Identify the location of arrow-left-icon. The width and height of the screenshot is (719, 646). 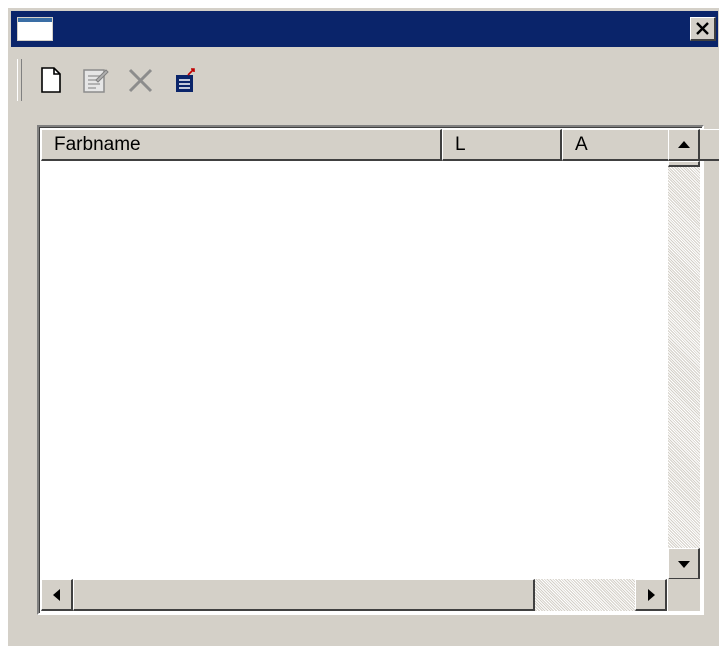
(56, 595).